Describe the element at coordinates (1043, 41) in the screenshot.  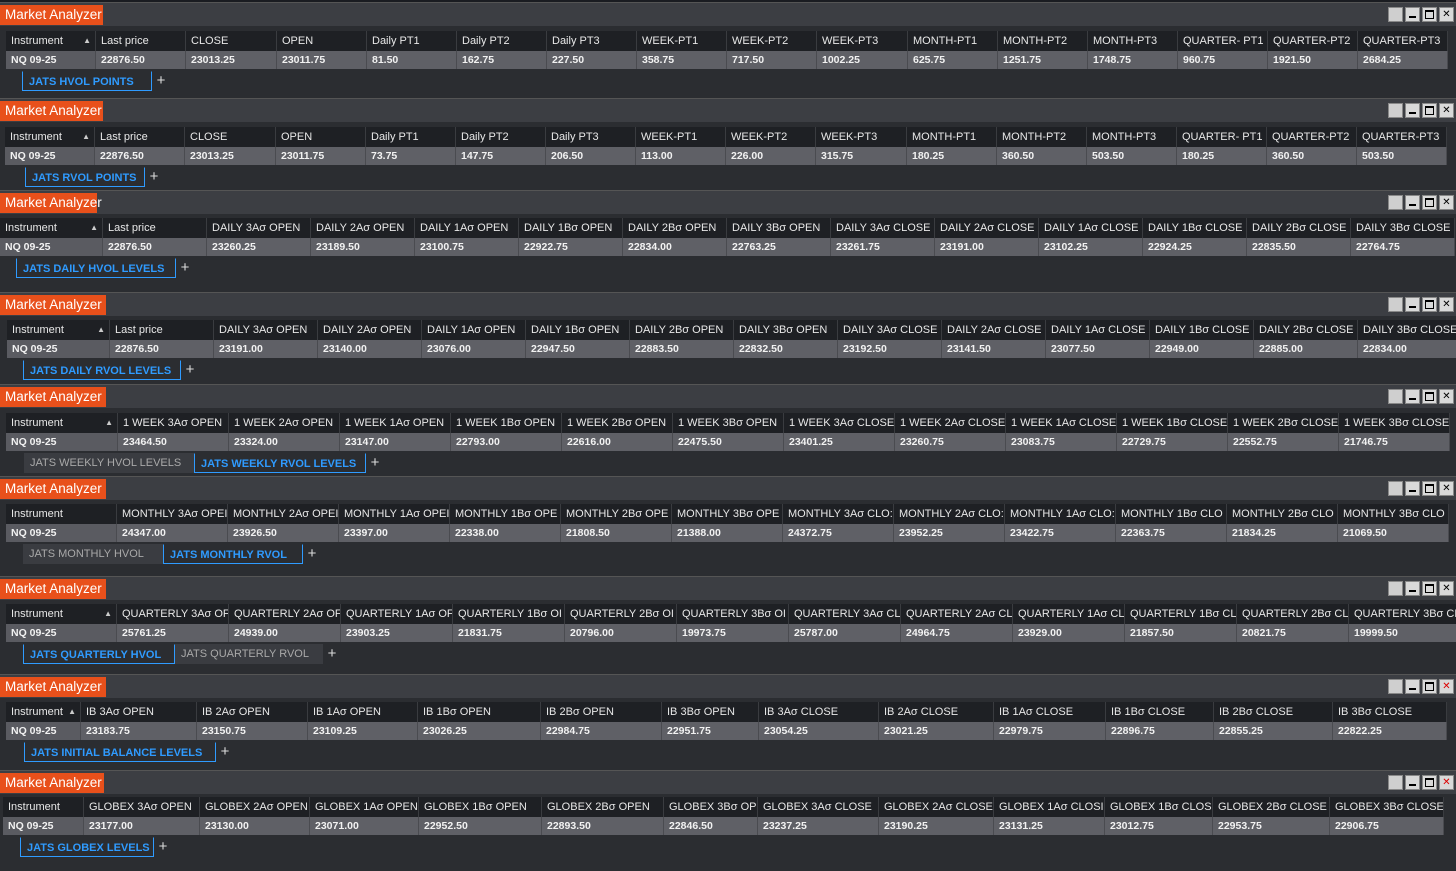
I see `column-header: MONTH-PT2` at that location.